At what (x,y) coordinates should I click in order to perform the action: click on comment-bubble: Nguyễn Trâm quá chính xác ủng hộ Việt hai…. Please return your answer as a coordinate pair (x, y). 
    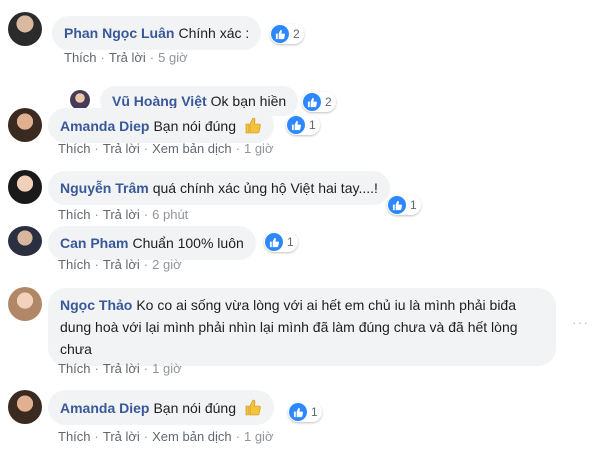
    Looking at the image, I should click on (219, 188).